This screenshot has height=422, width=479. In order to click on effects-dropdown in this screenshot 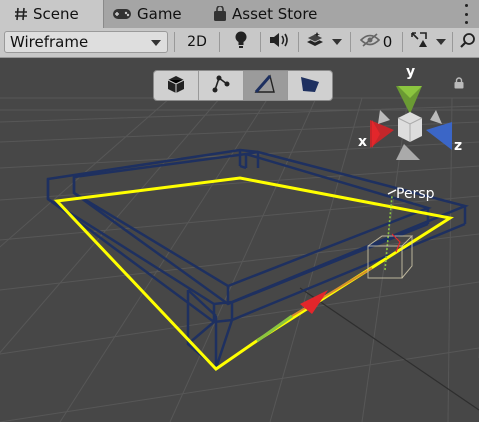, I will do `click(337, 42)`.